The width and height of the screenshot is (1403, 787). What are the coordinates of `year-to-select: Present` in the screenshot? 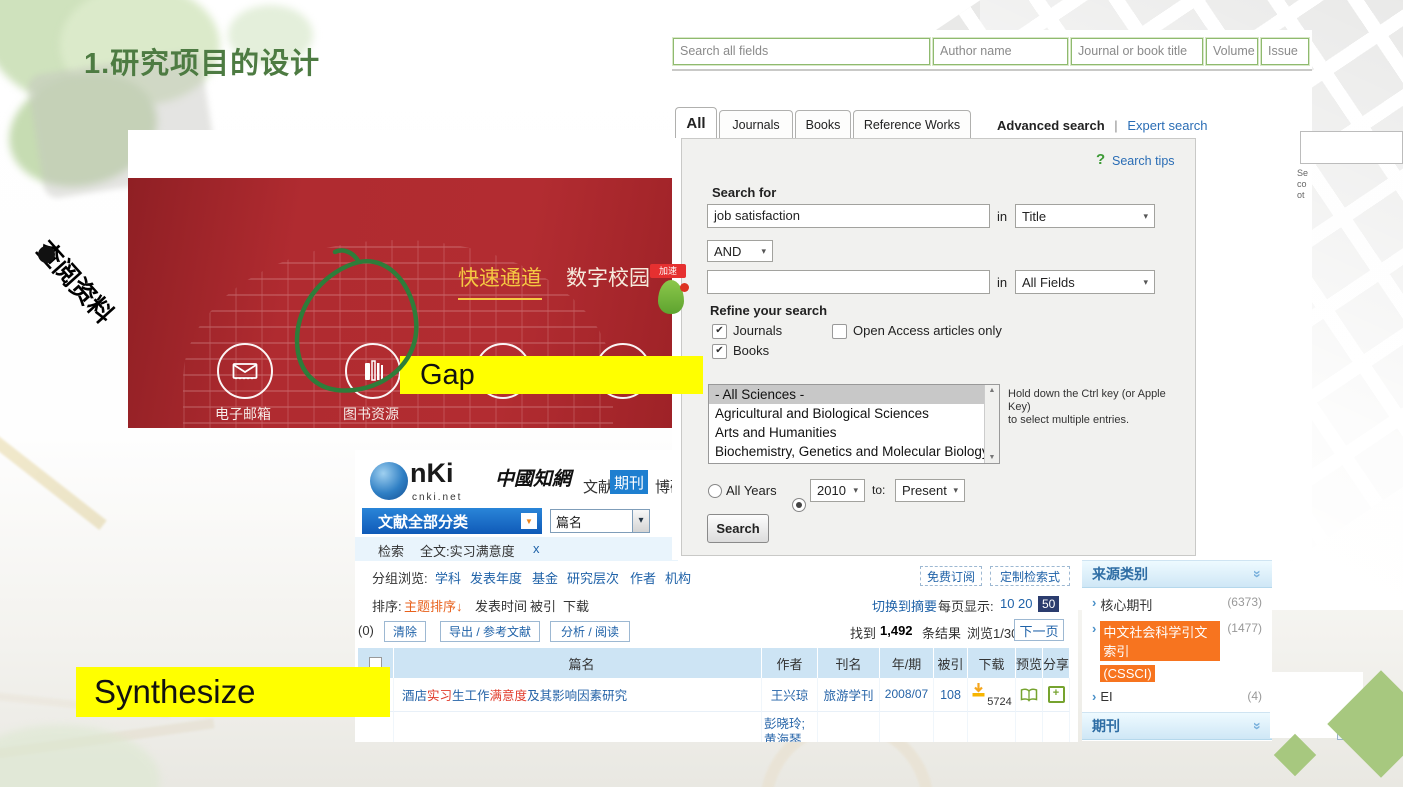 It's located at (930, 490).